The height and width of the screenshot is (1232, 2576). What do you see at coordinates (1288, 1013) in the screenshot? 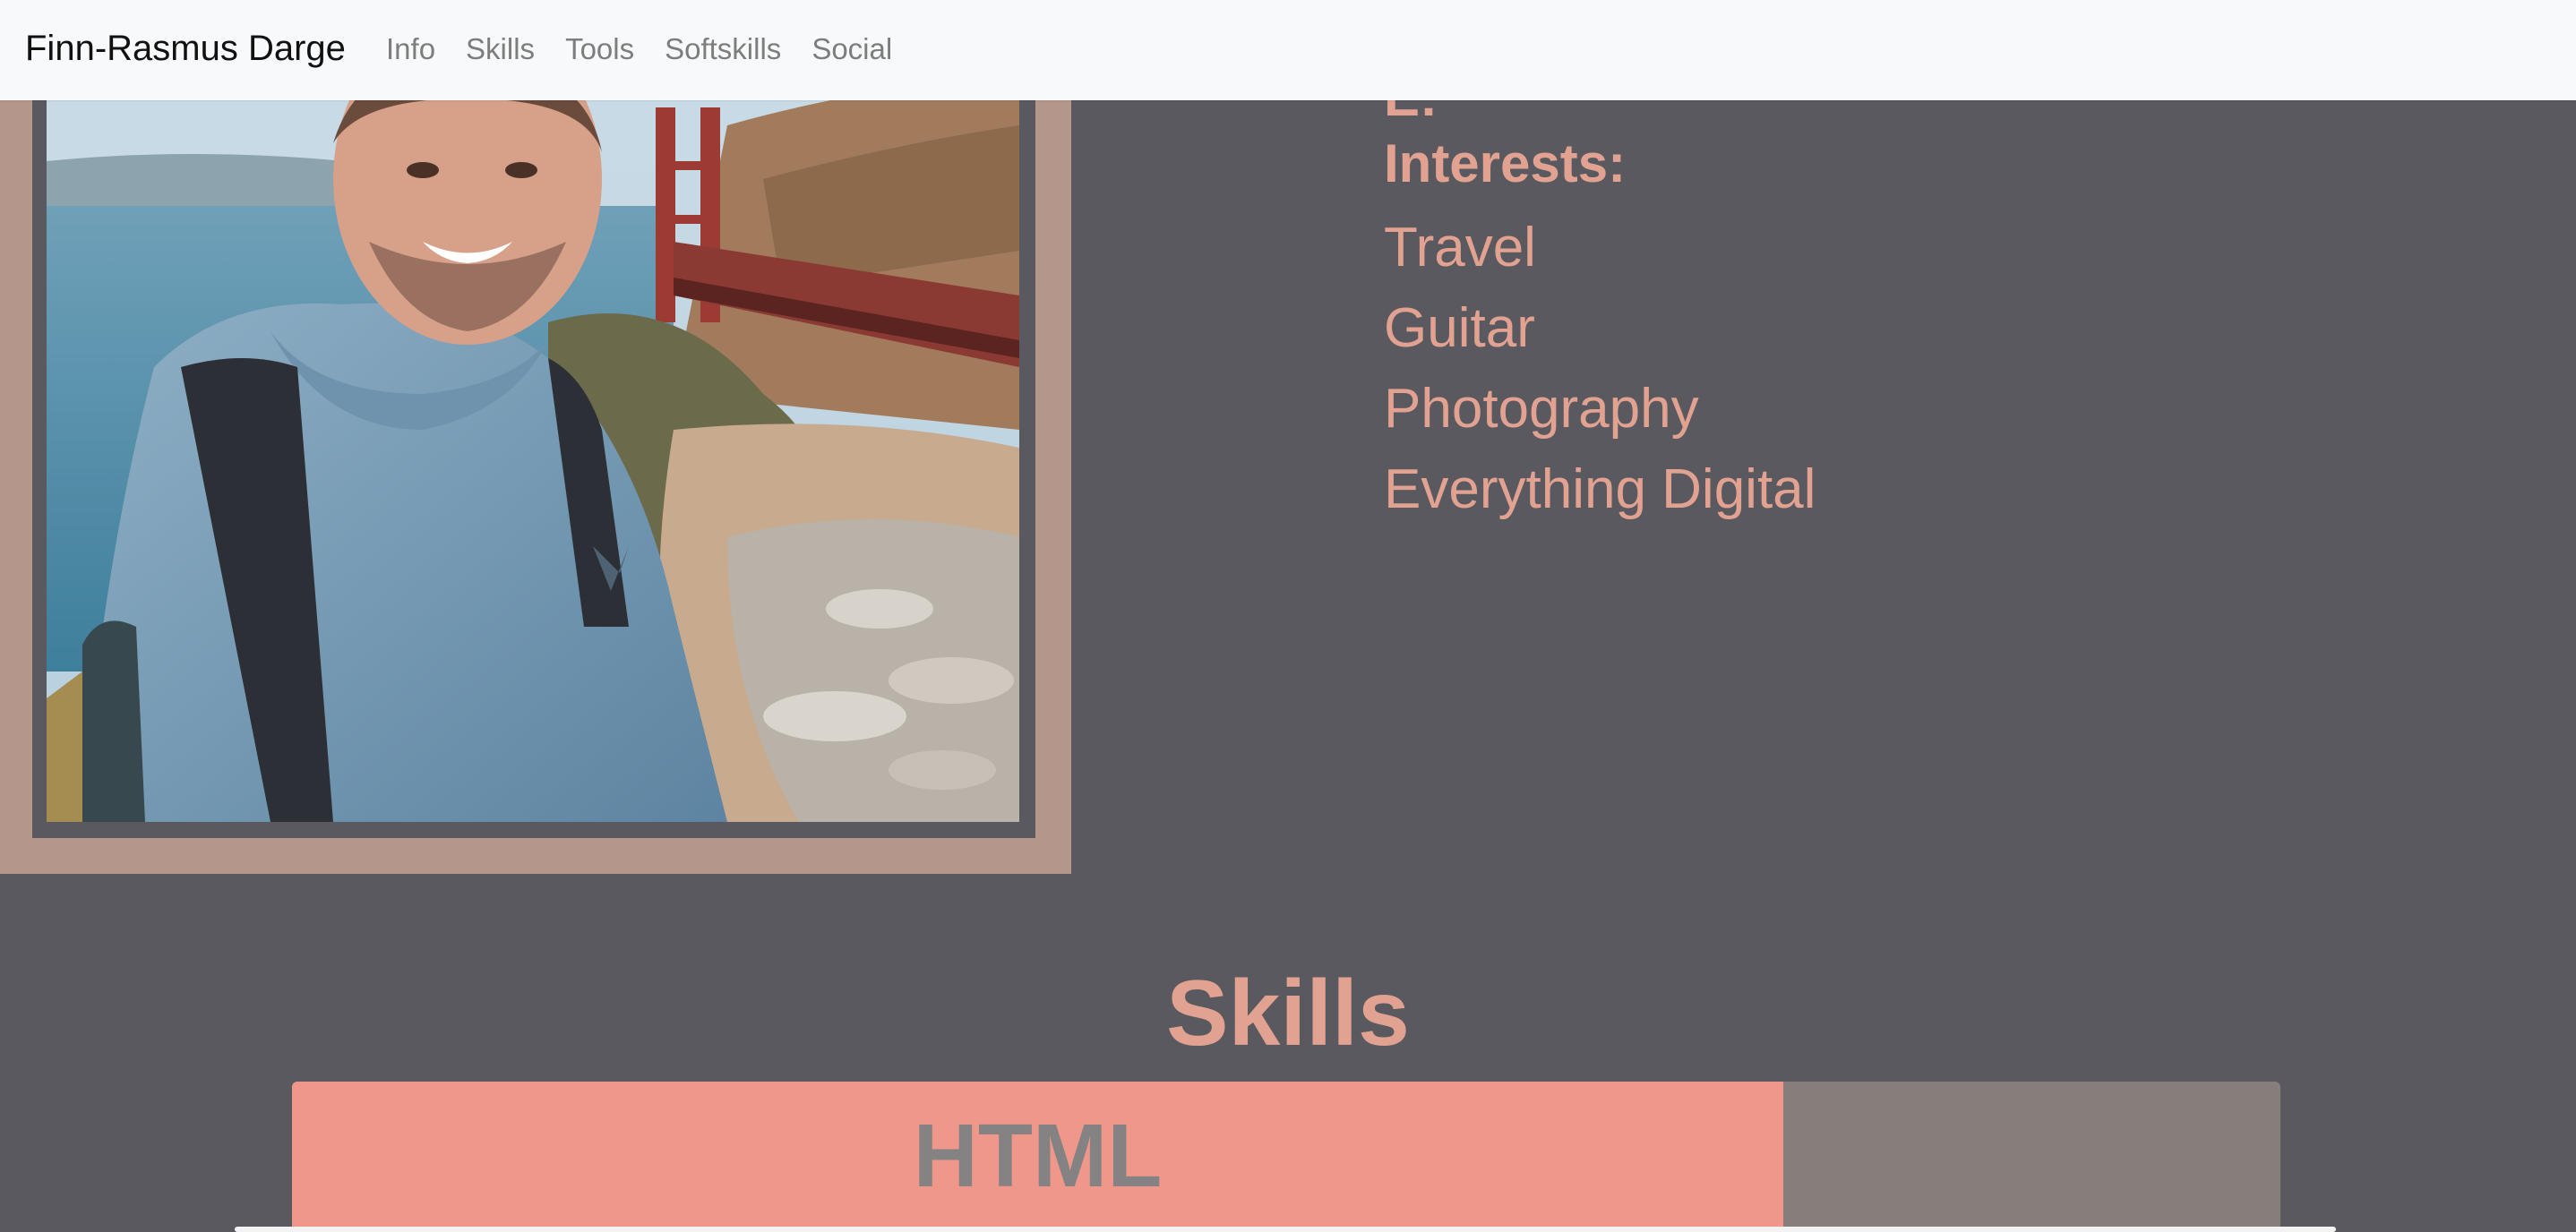
I see `skills-section-title: Skills` at bounding box center [1288, 1013].